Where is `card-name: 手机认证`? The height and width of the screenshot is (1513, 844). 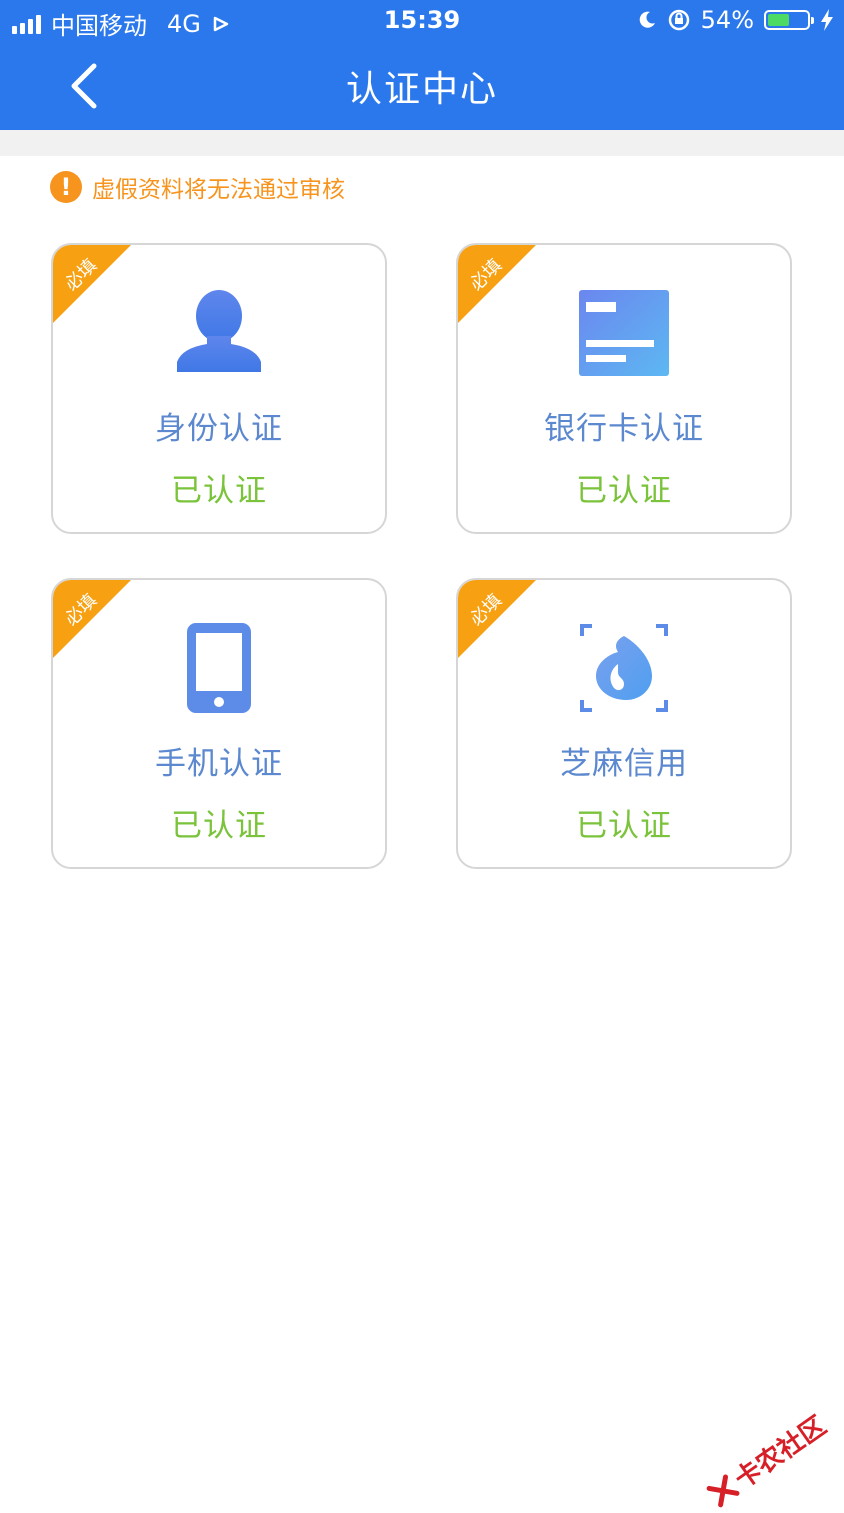 card-name: 手机认证 is located at coordinates (219, 764).